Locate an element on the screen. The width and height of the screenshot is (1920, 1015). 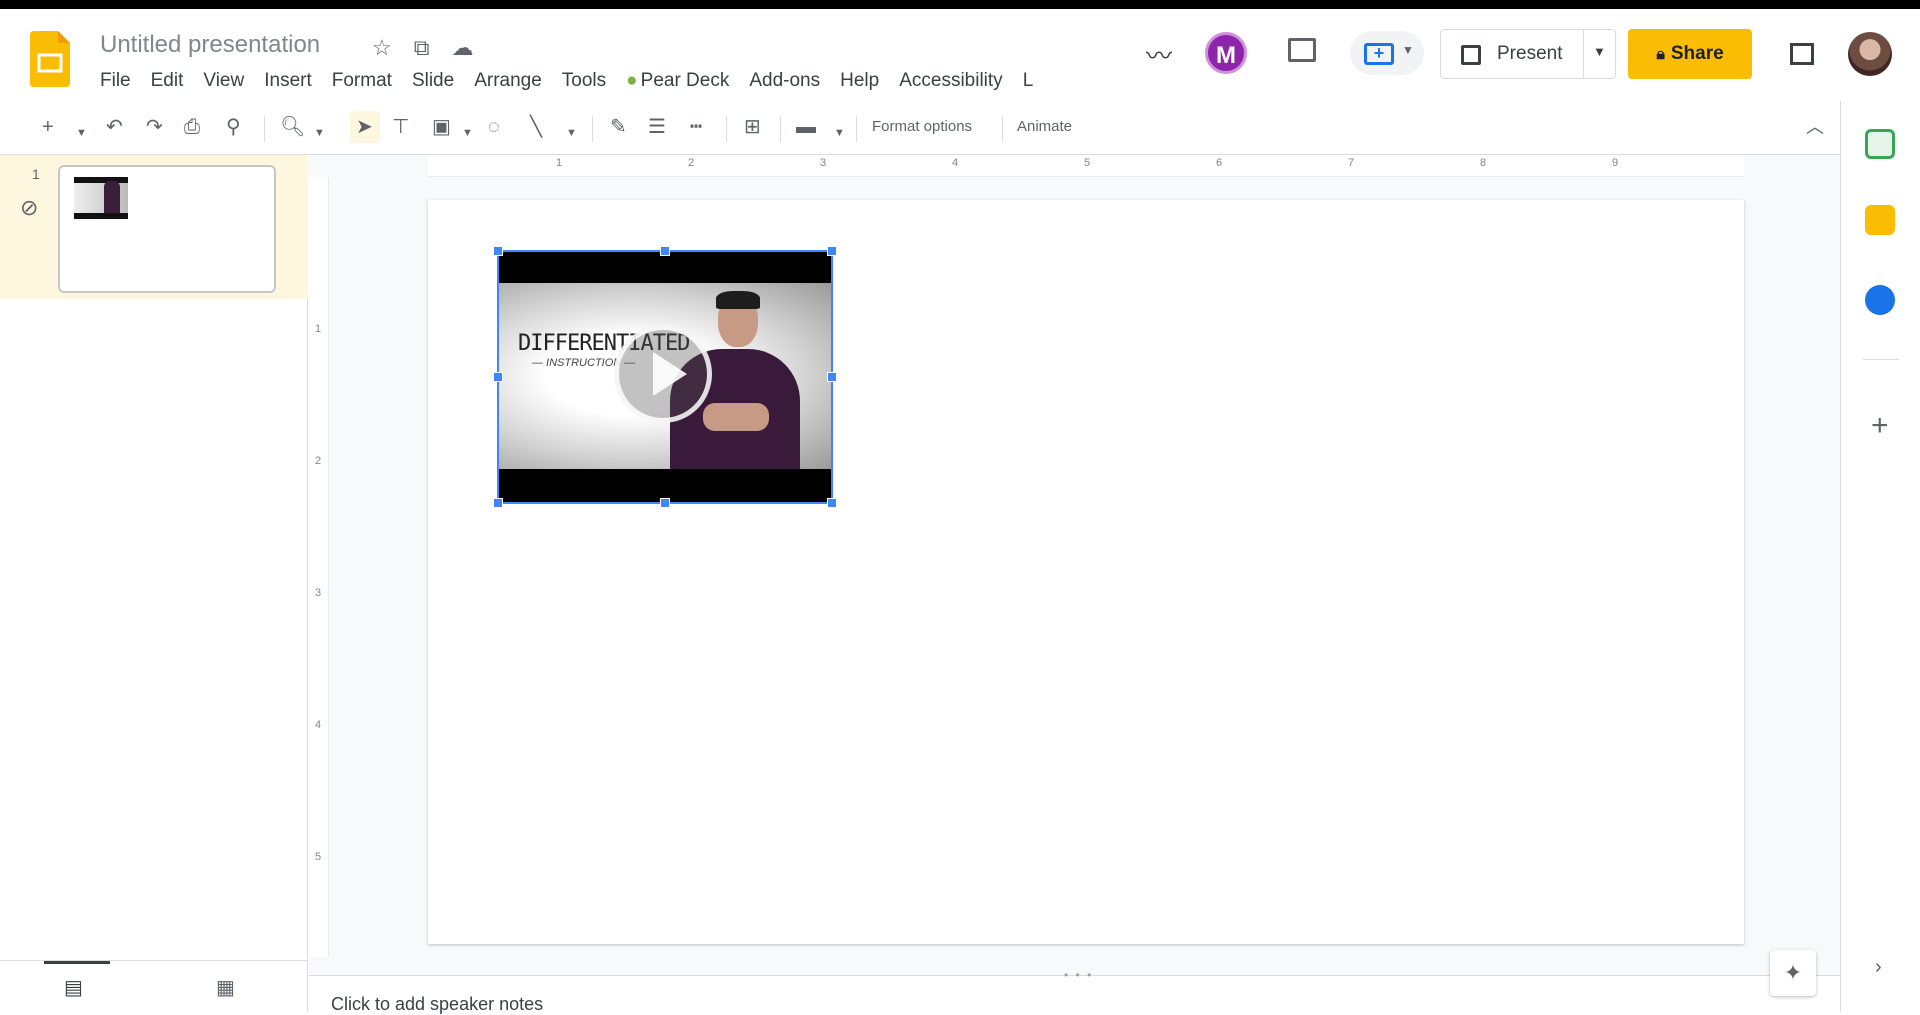
tasks-icon is located at coordinates (1880, 300).